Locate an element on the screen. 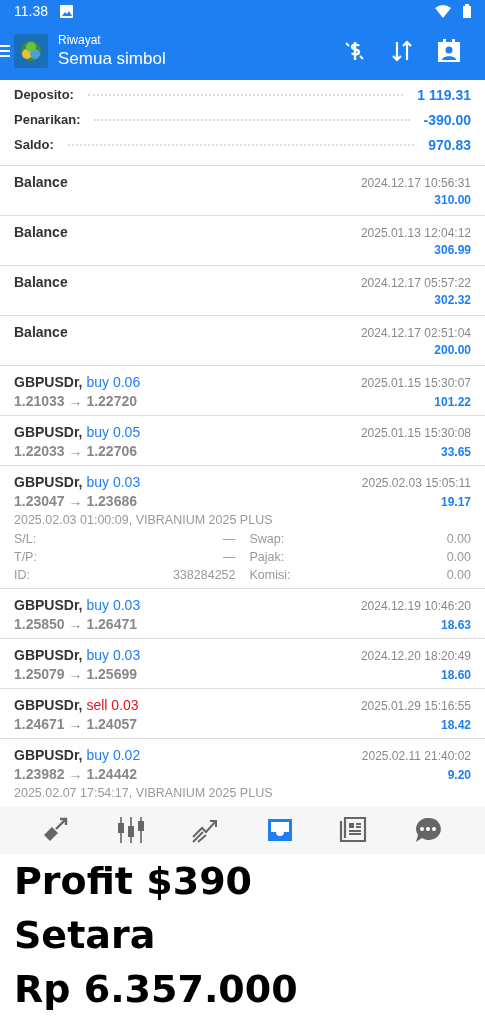 Image resolution: width=485 pixels, height=1024 pixels. news-icon is located at coordinates (353, 830).